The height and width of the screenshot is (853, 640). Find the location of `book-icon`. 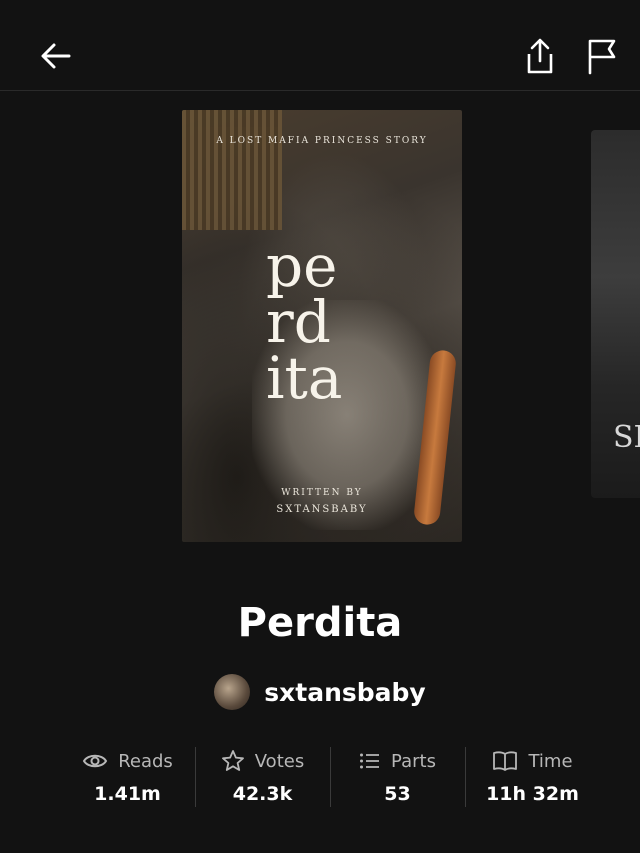

book-icon is located at coordinates (505, 761).